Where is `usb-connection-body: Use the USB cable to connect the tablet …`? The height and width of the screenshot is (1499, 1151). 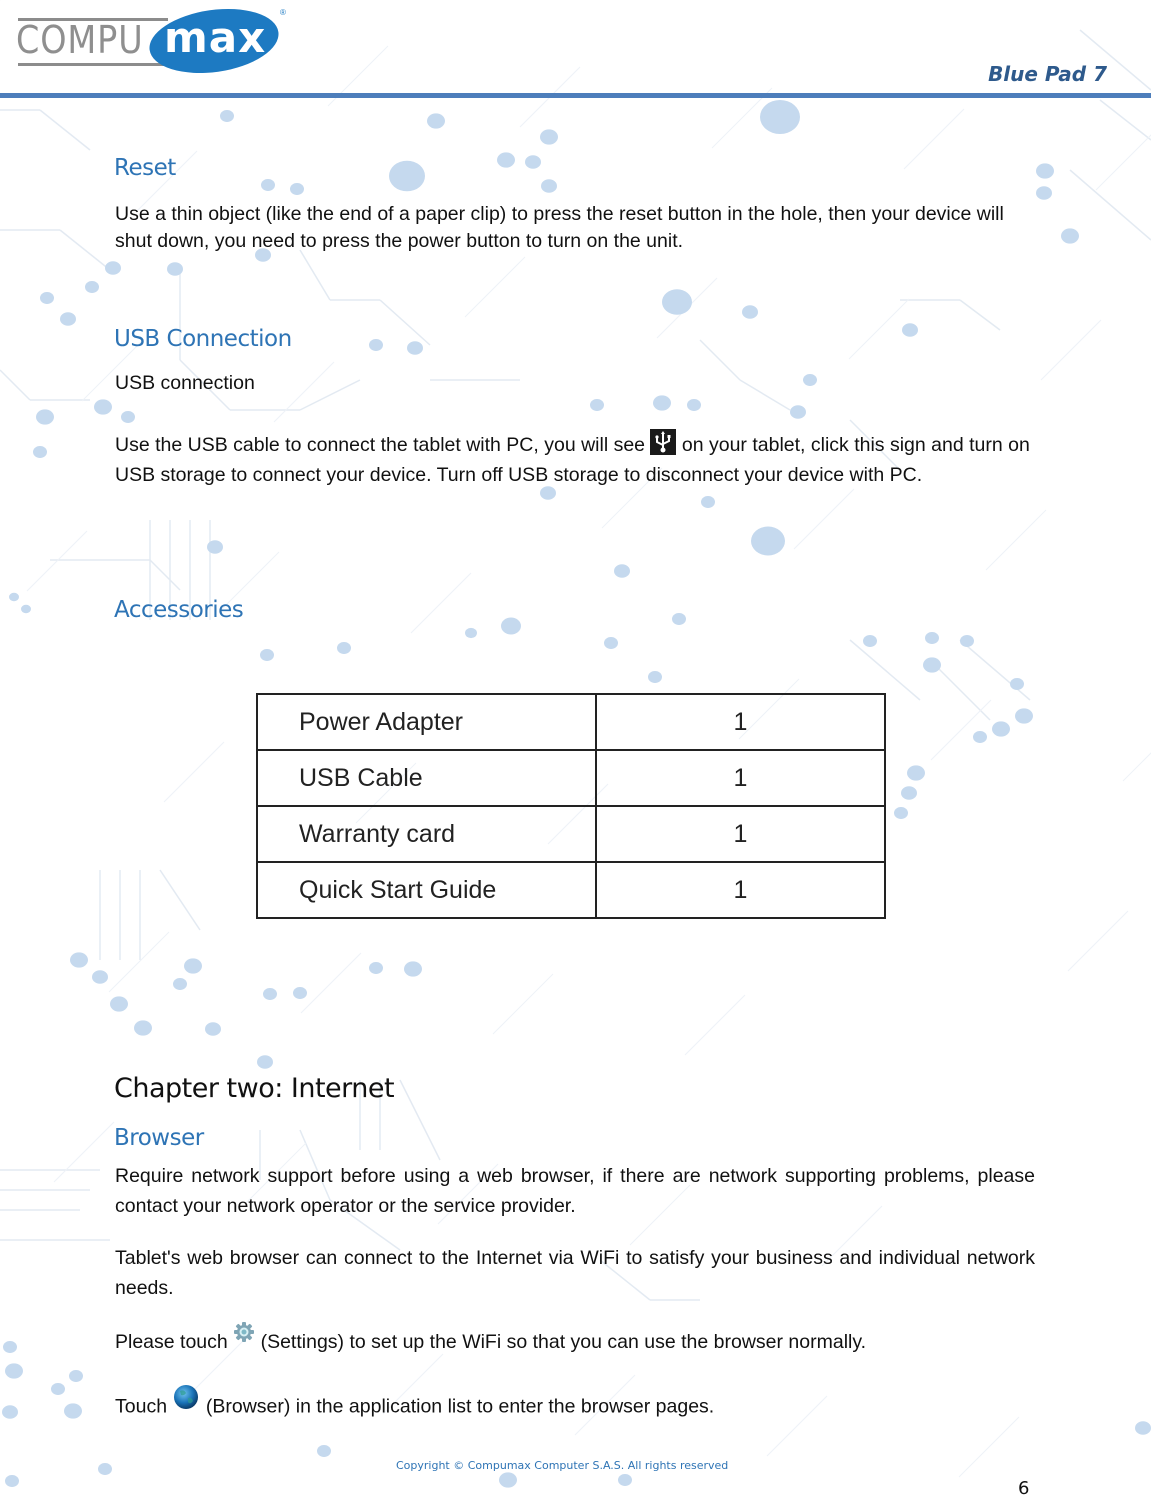 usb-connection-body: Use the USB cable to connect the tablet … is located at coordinates (575, 459).